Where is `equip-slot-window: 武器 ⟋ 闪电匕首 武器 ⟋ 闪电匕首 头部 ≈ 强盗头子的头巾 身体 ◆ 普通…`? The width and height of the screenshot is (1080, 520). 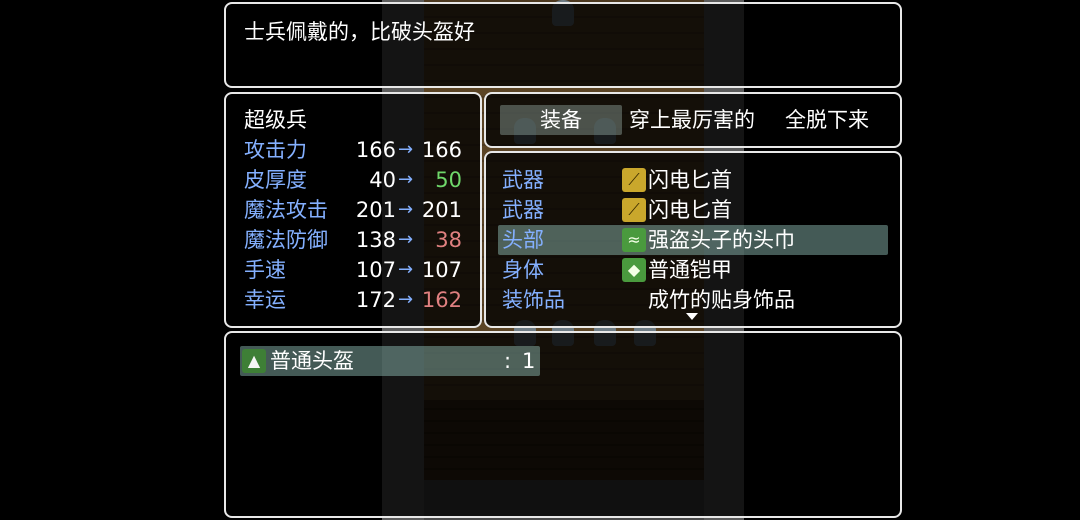
equip-slot-window: 武器 ⟋ 闪电匕首 武器 ⟋ 闪电匕首 头部 ≈ 强盗头子的头巾 身体 ◆ 普通… is located at coordinates (693, 239).